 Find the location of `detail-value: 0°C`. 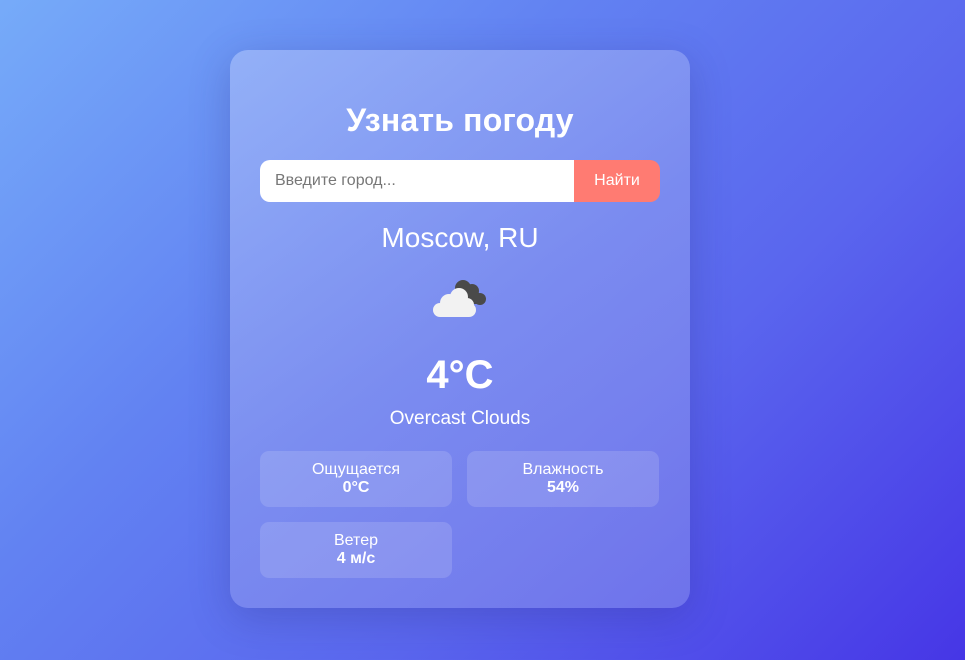

detail-value: 0°C is located at coordinates (356, 487).